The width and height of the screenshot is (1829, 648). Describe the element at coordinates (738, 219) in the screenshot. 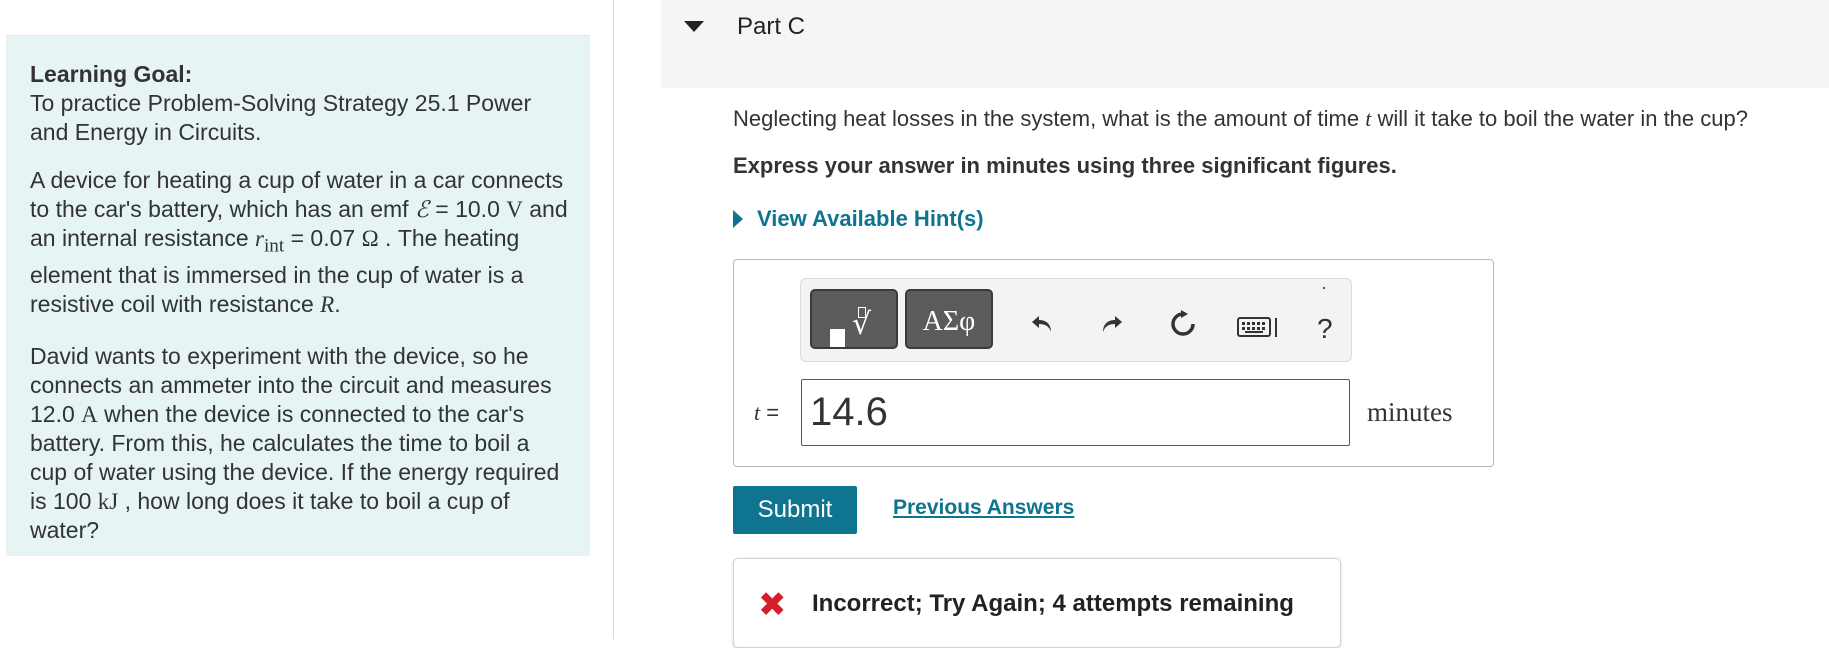

I see `expand-caret-icon` at that location.